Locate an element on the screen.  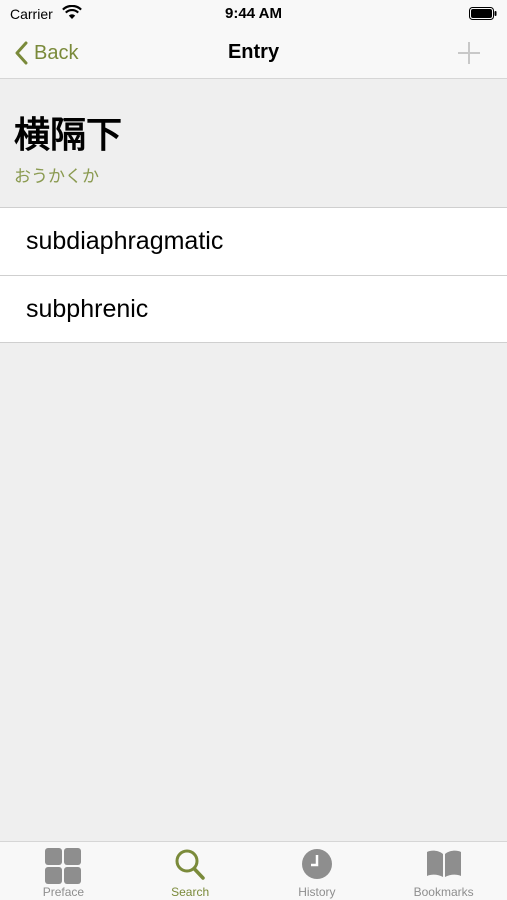
tab-preface: Preface is located at coordinates (63, 871).